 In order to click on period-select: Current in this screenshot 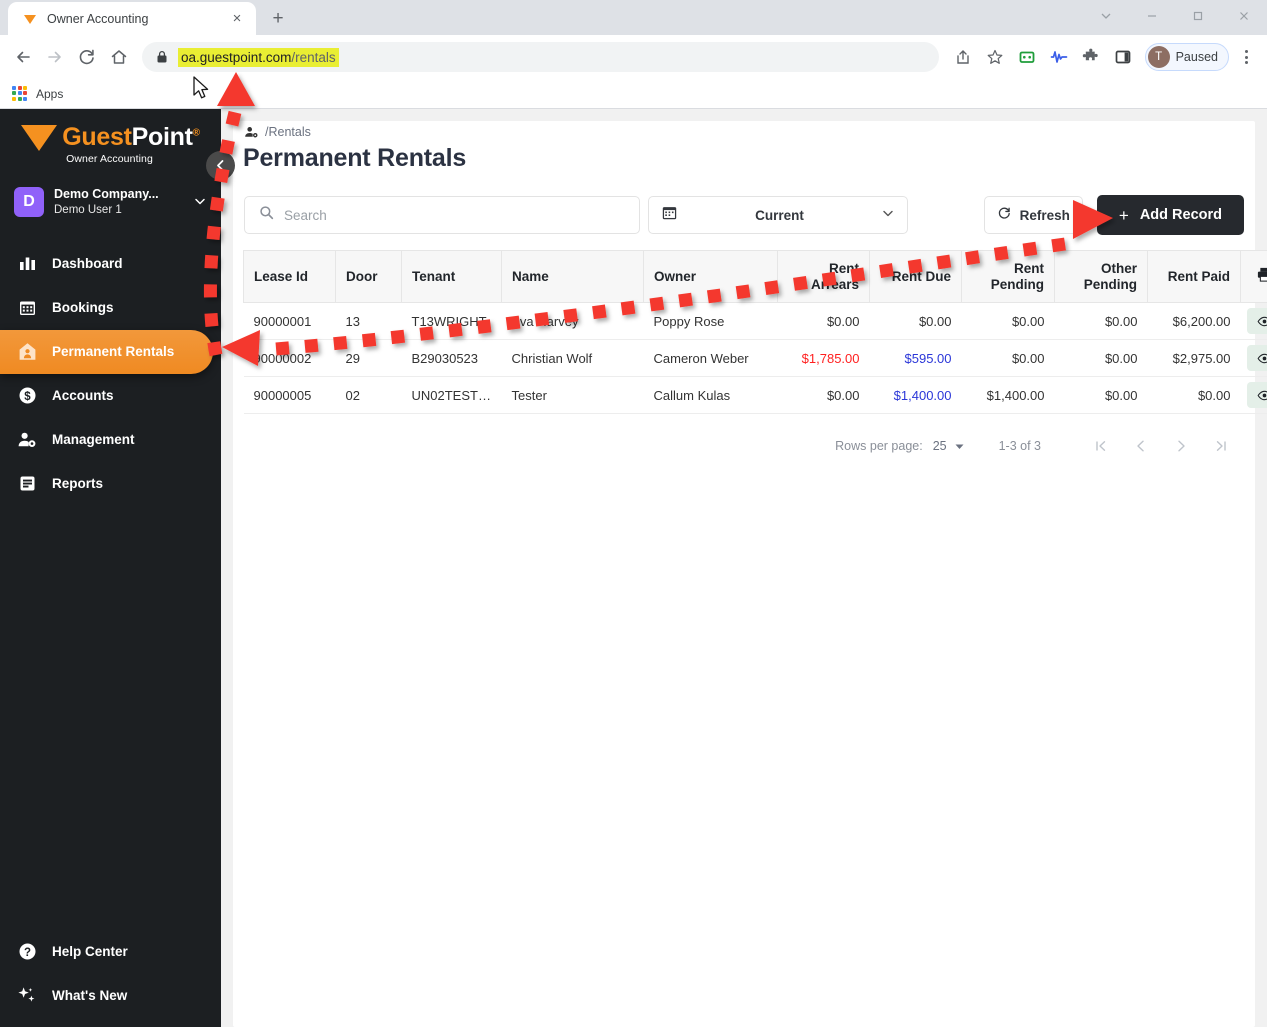, I will do `click(778, 215)`.